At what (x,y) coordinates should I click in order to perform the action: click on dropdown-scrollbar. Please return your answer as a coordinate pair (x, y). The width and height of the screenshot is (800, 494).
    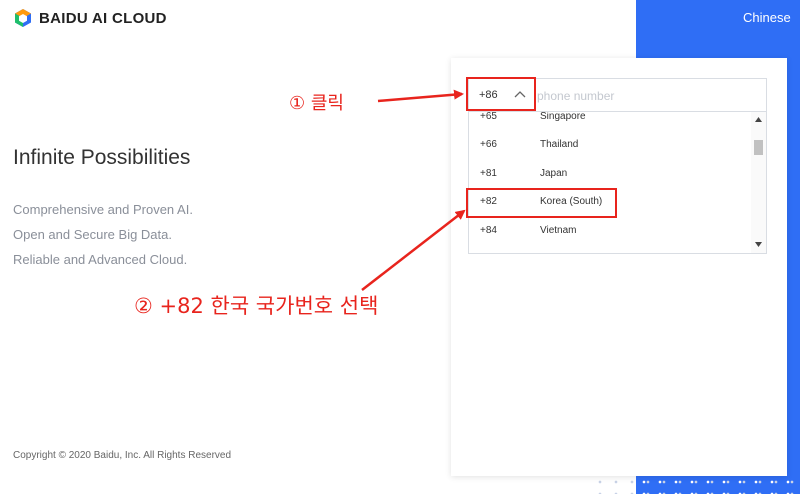
    Looking at the image, I should click on (758, 182).